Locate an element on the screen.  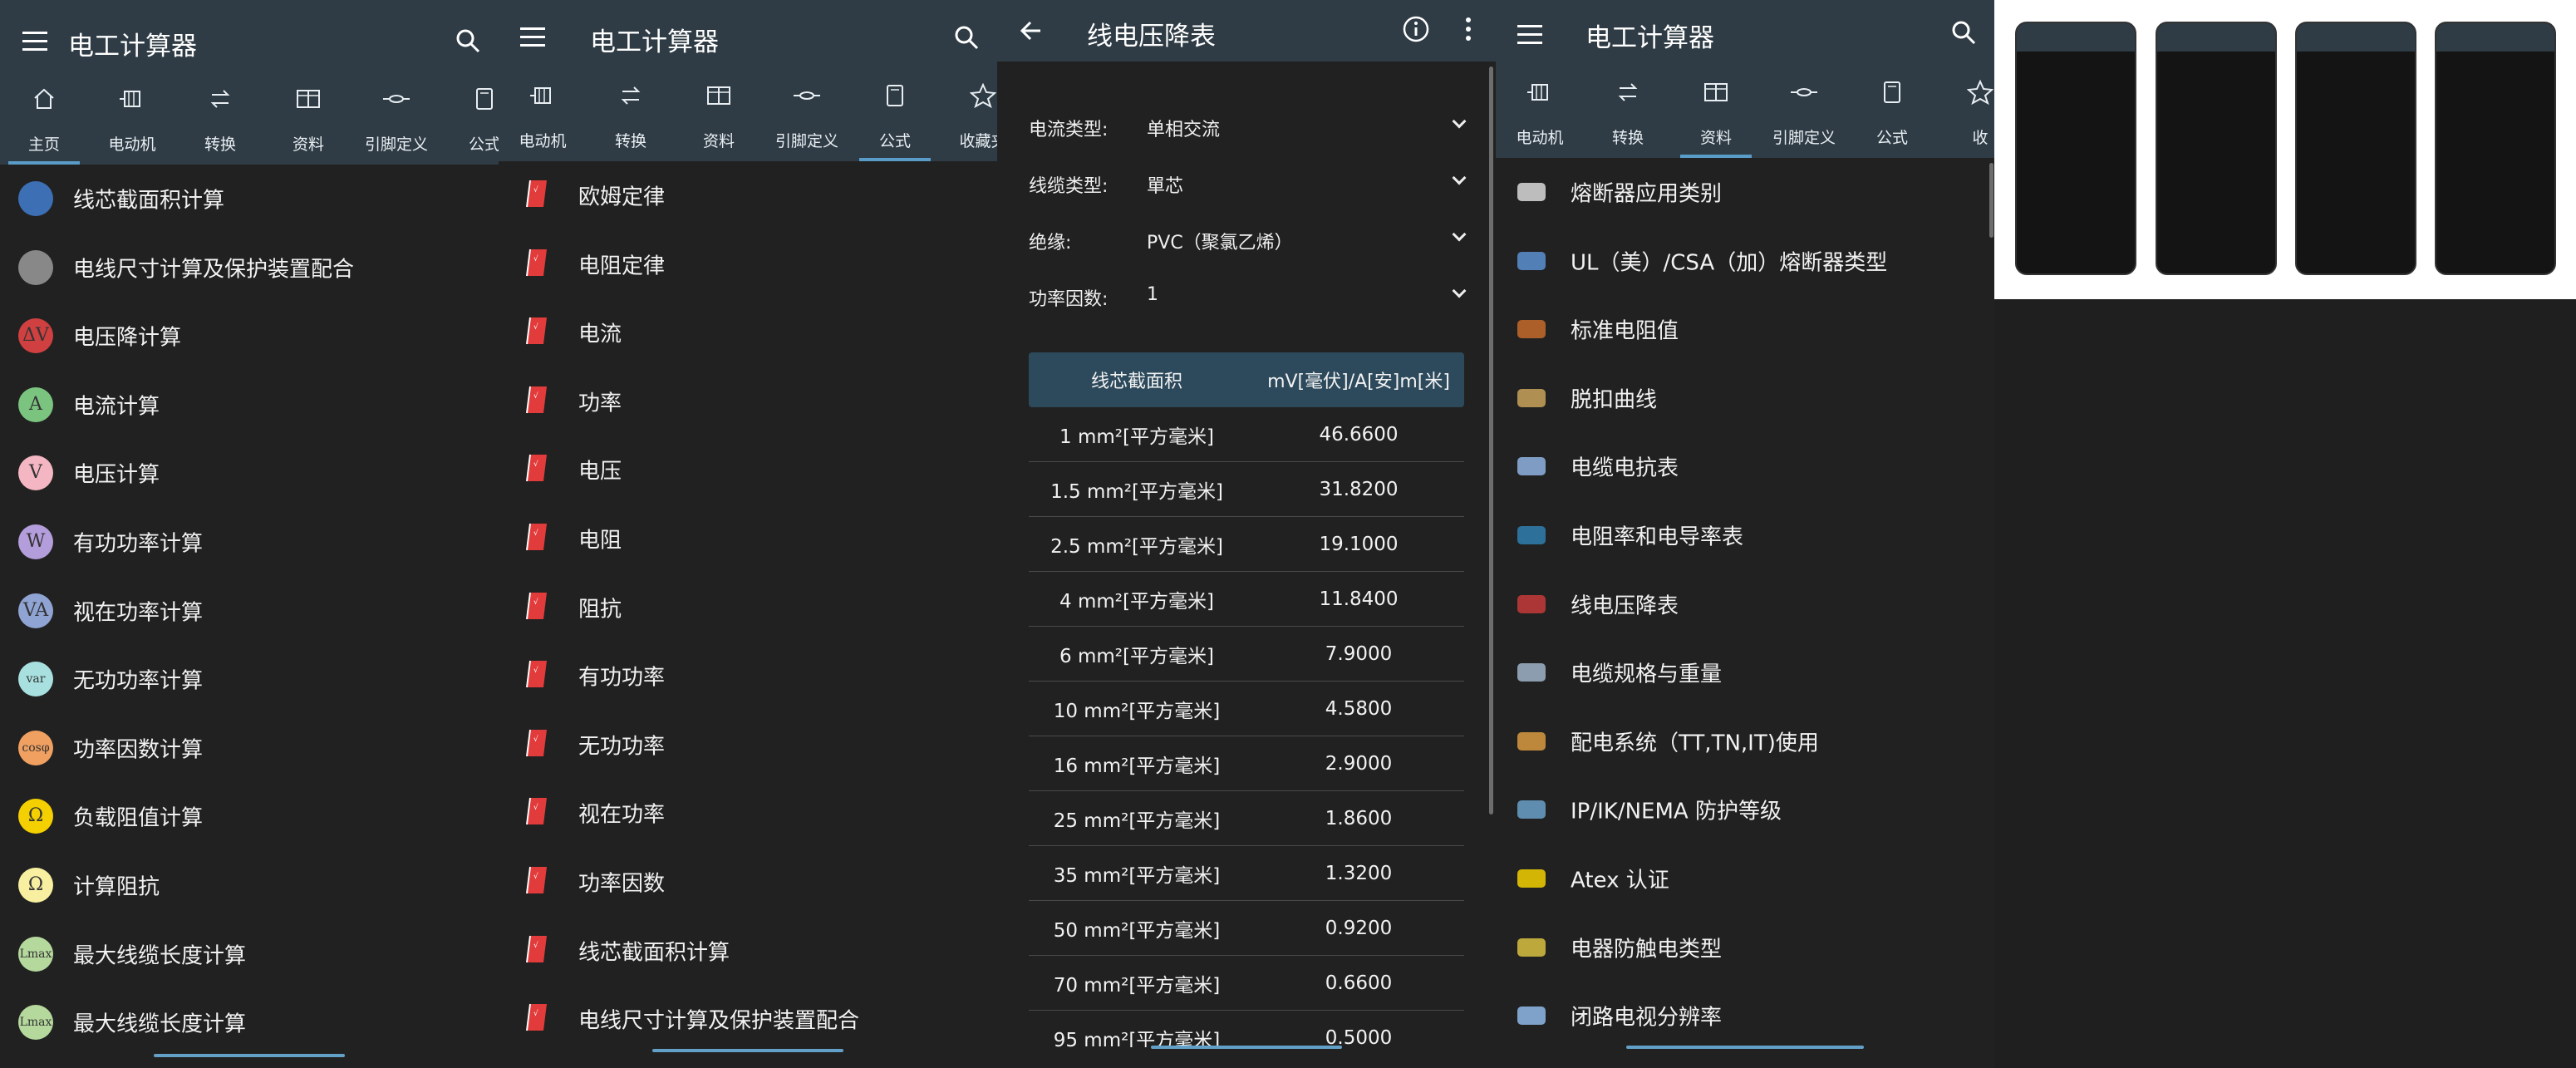
app-title: 电工计算器 is located at coordinates (132, 47).